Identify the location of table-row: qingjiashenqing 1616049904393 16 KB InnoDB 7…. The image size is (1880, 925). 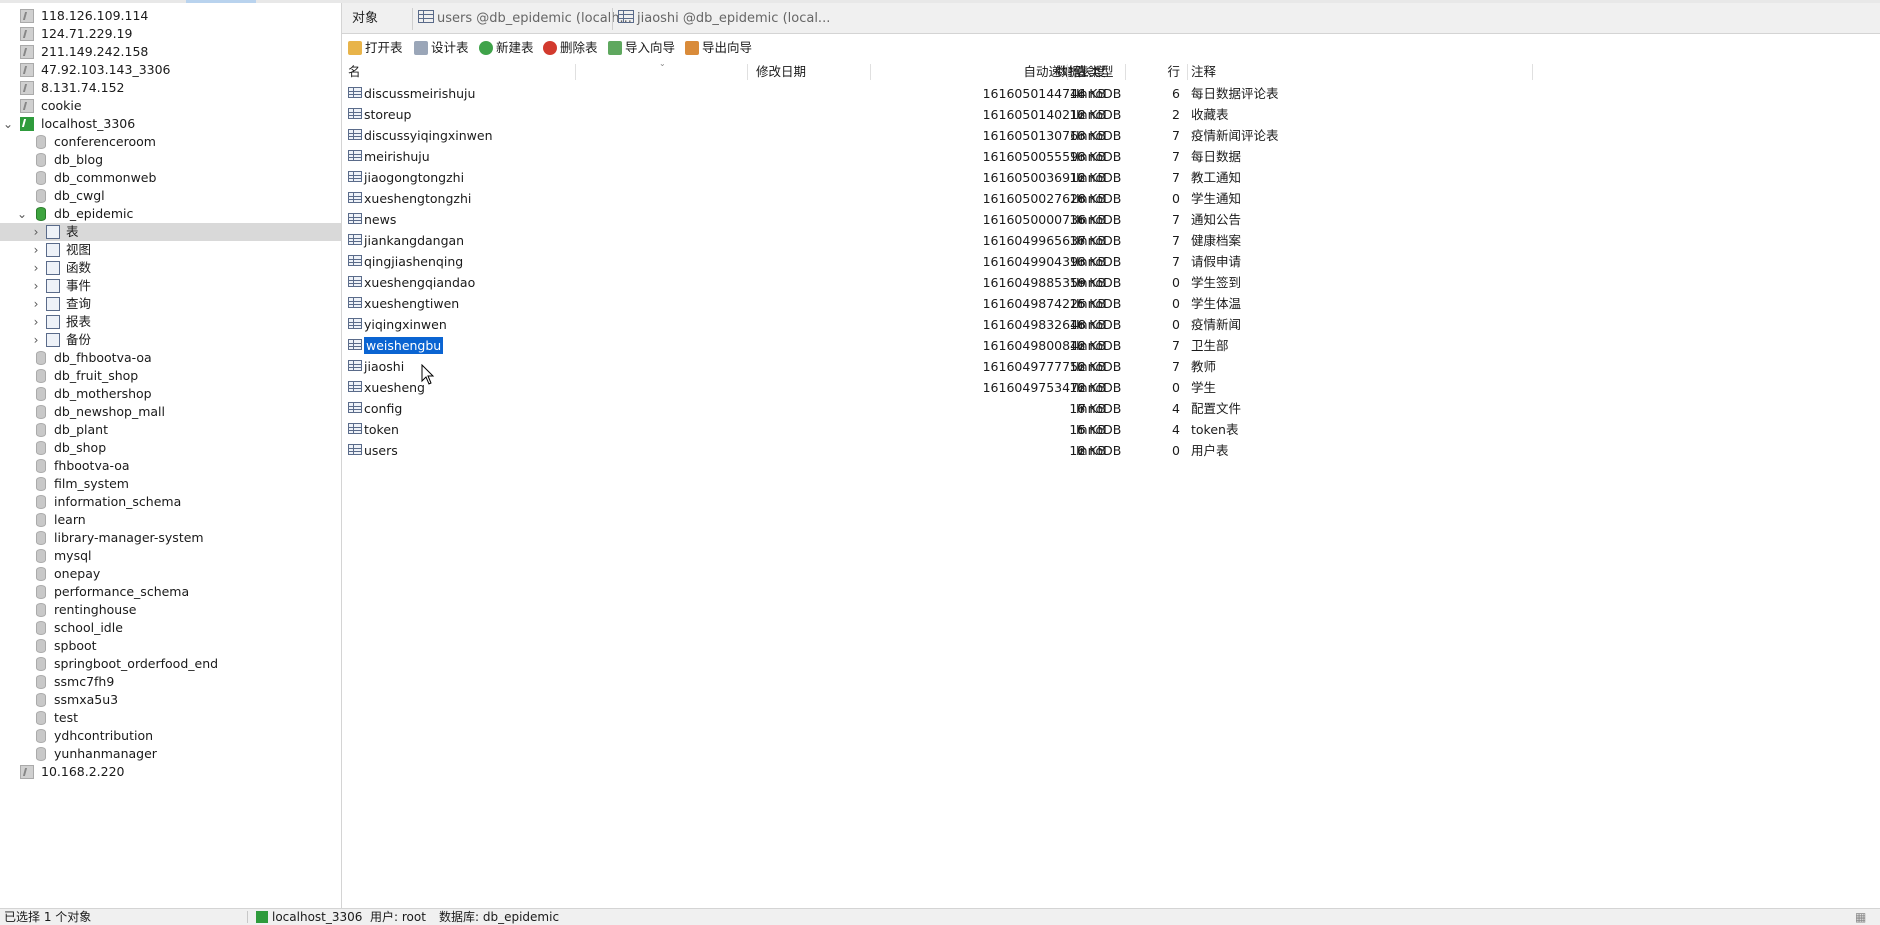
(1111, 261).